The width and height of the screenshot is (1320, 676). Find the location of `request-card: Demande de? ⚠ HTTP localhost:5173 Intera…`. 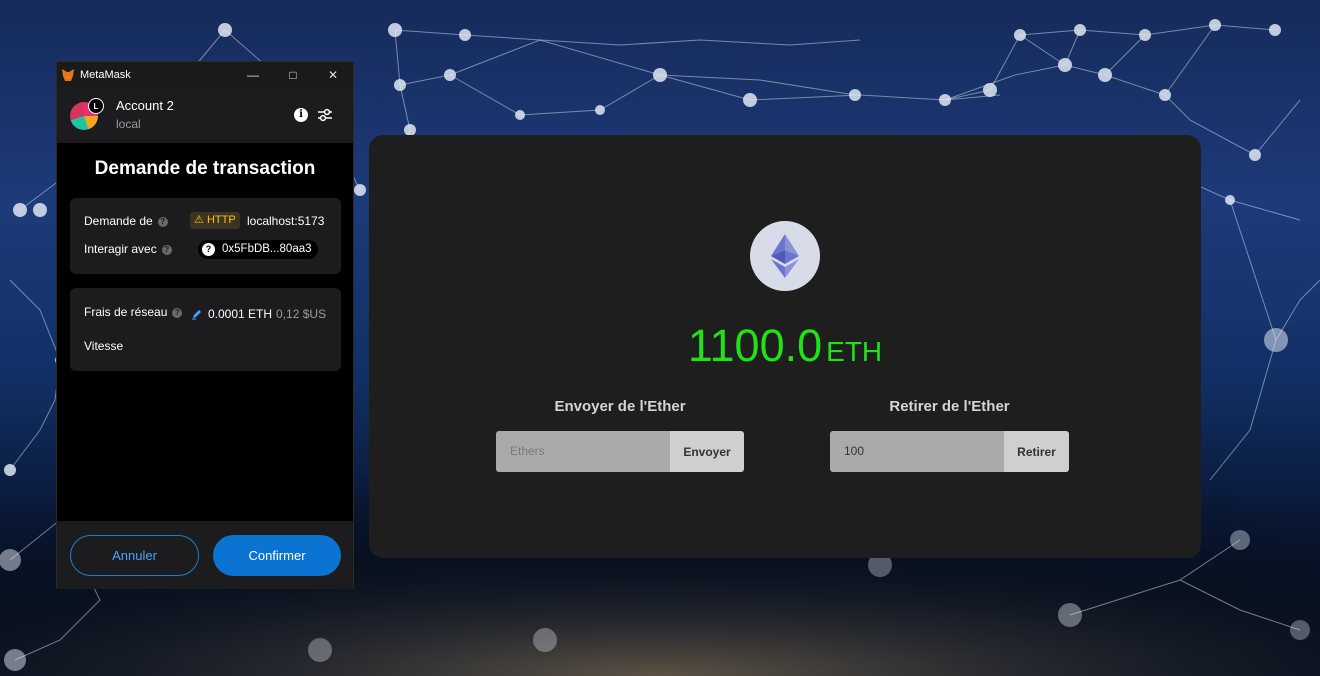

request-card: Demande de? ⚠ HTTP localhost:5173 Intera… is located at coordinates (205, 236).